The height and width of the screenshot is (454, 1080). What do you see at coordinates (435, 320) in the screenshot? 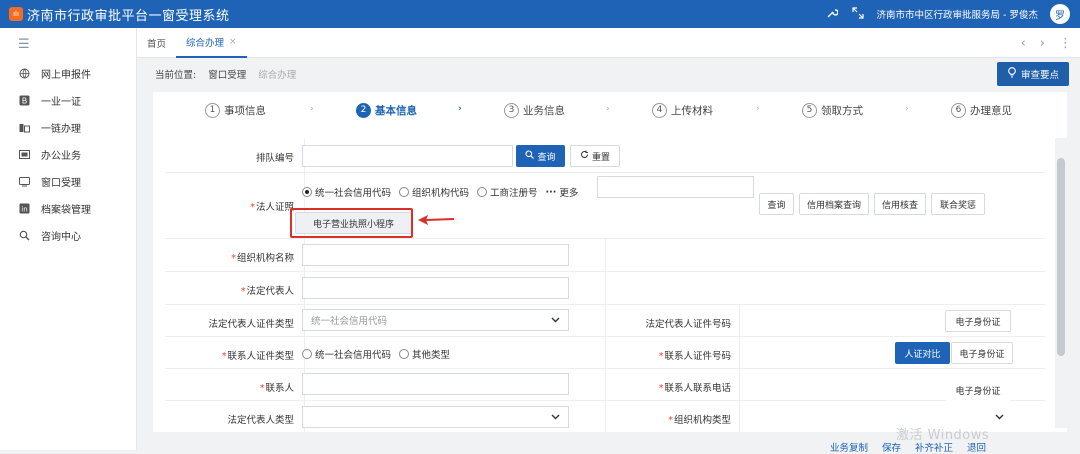
I see `legal-rep-id-type-select: 统一社会信用代码` at bounding box center [435, 320].